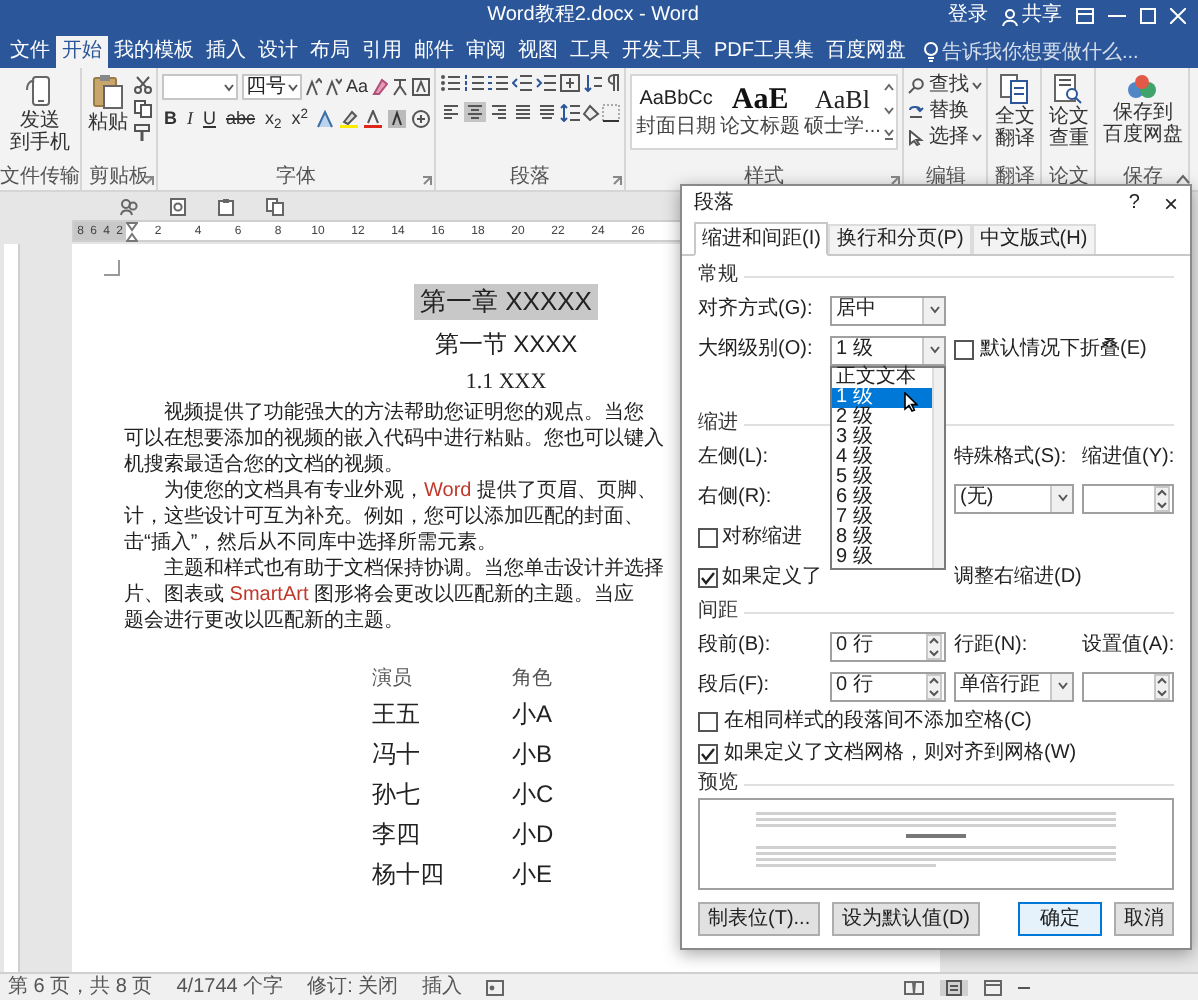 Image resolution: width=1198 pixels, height=1000 pixels. Describe the element at coordinates (938, 467) in the screenshot. I see `list-scrollbar` at that location.